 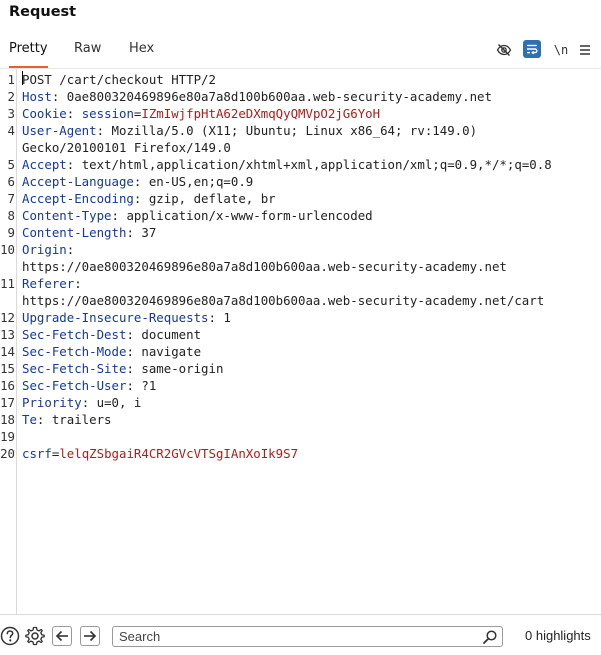 I want to click on header-line: Content-Length: 37, so click(x=89, y=232).